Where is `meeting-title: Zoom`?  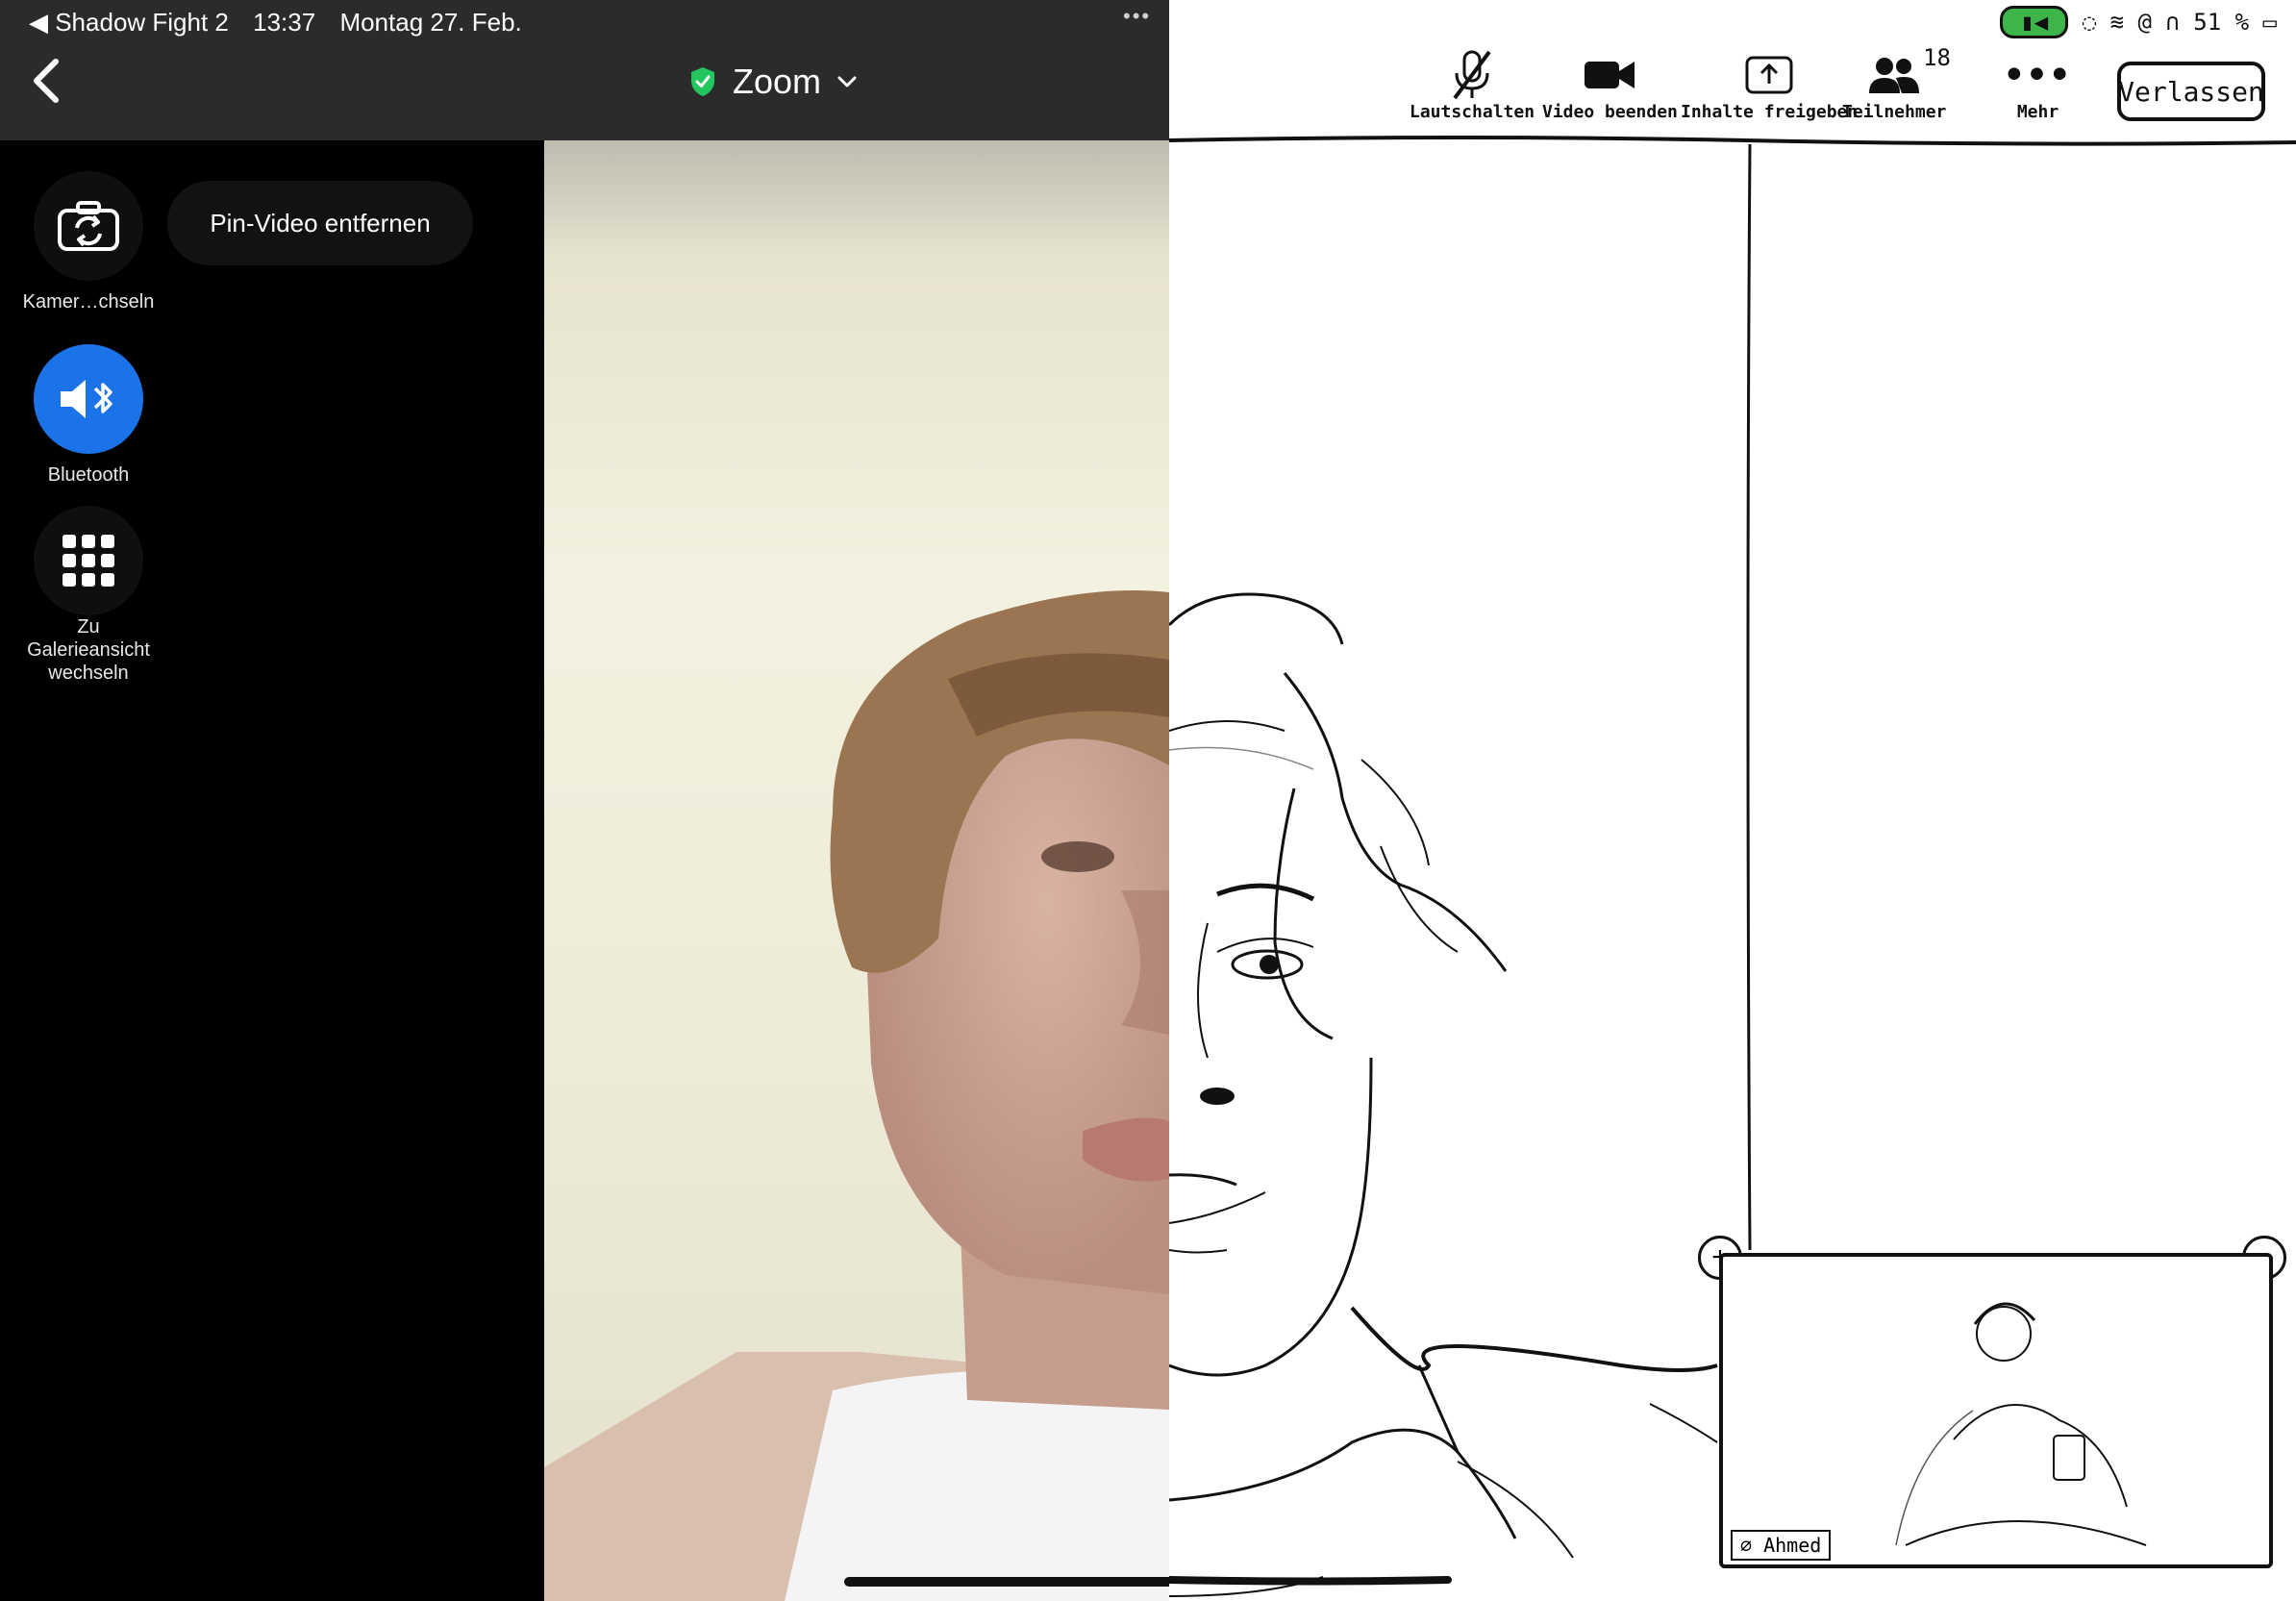
meeting-title: Zoom is located at coordinates (777, 81).